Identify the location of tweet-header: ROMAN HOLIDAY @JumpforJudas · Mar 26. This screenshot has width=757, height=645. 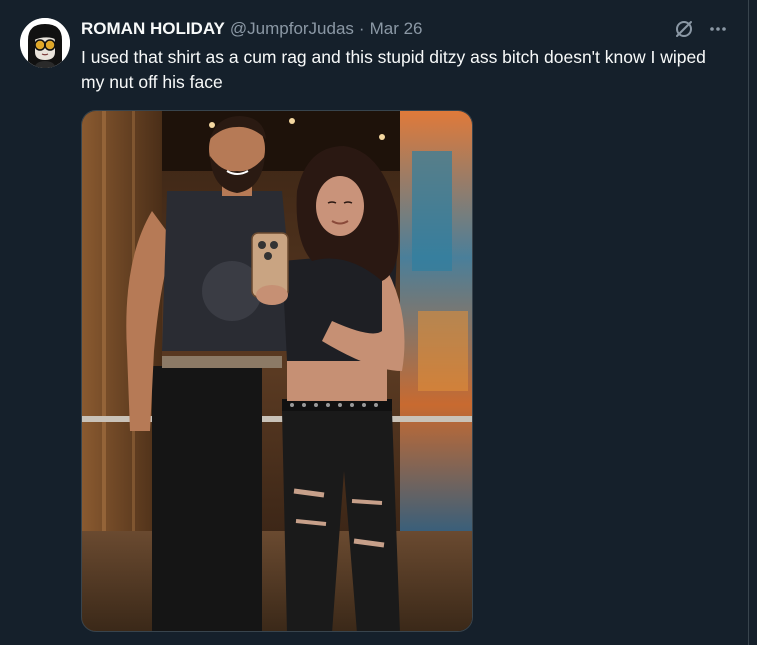
(252, 30).